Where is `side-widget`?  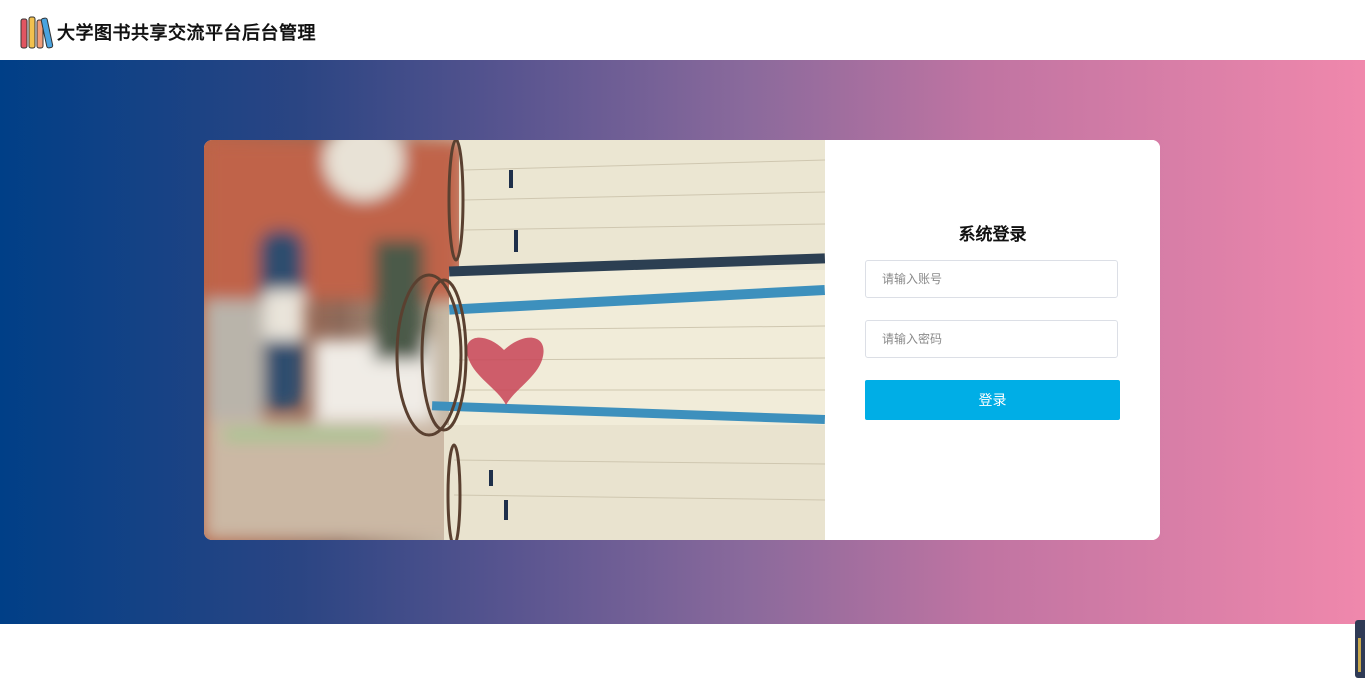 side-widget is located at coordinates (1360, 649).